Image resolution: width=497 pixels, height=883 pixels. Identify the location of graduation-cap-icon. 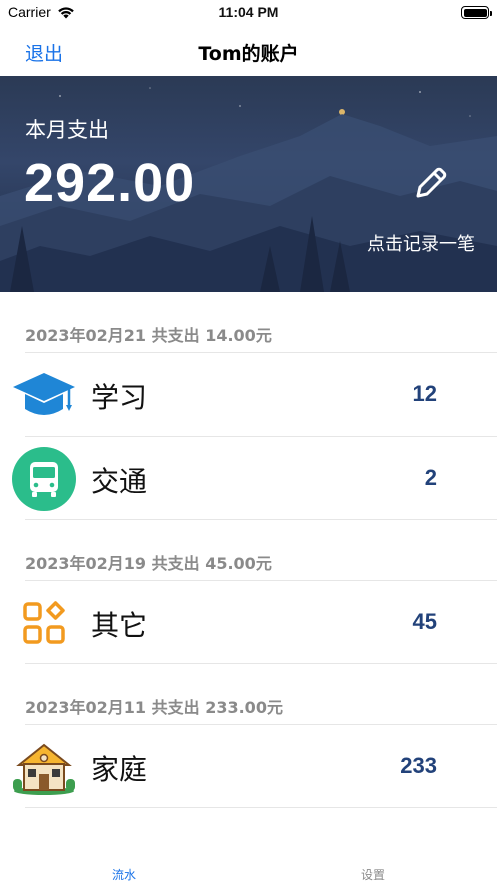
(44, 395).